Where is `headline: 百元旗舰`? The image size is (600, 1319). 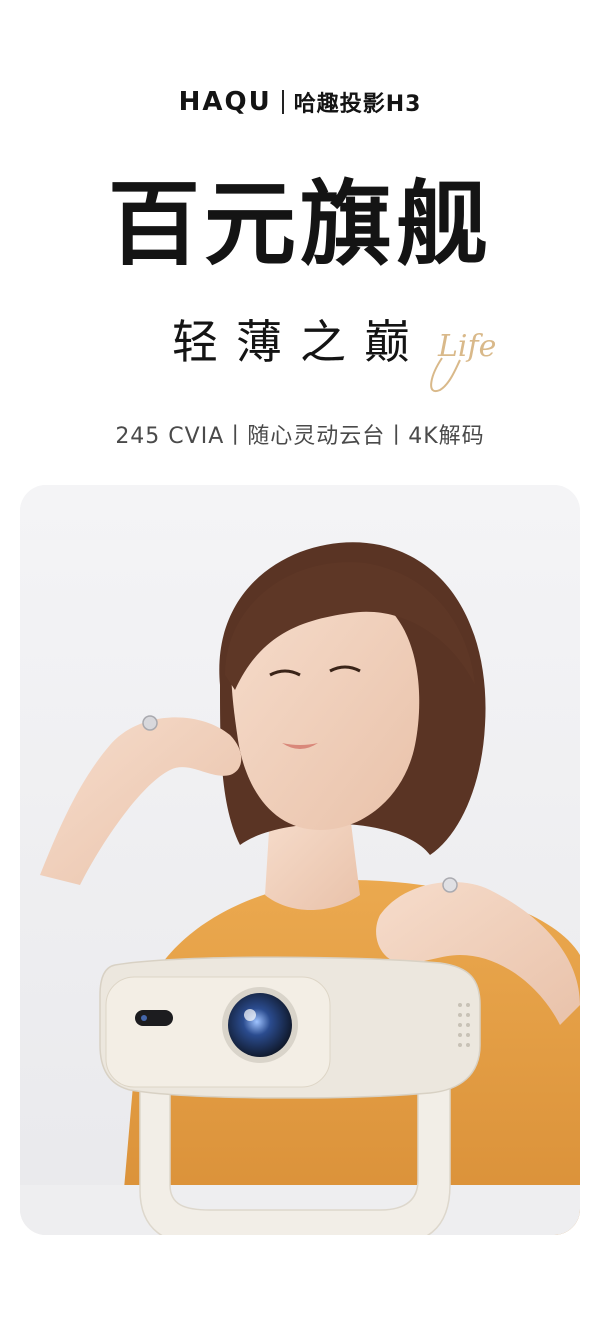 headline: 百元旗舰 is located at coordinates (299, 224).